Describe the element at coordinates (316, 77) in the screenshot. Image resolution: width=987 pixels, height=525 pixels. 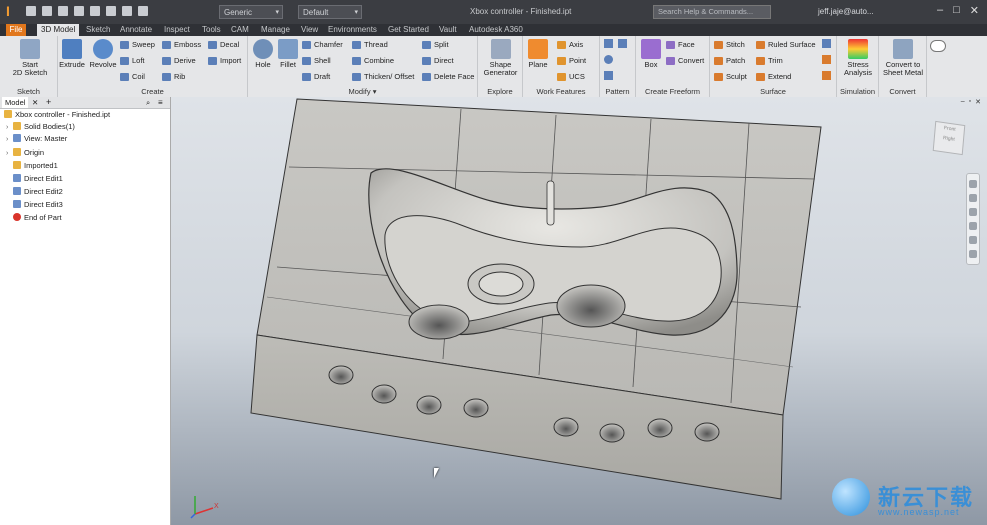
I see `draft-button: Draft` at that location.